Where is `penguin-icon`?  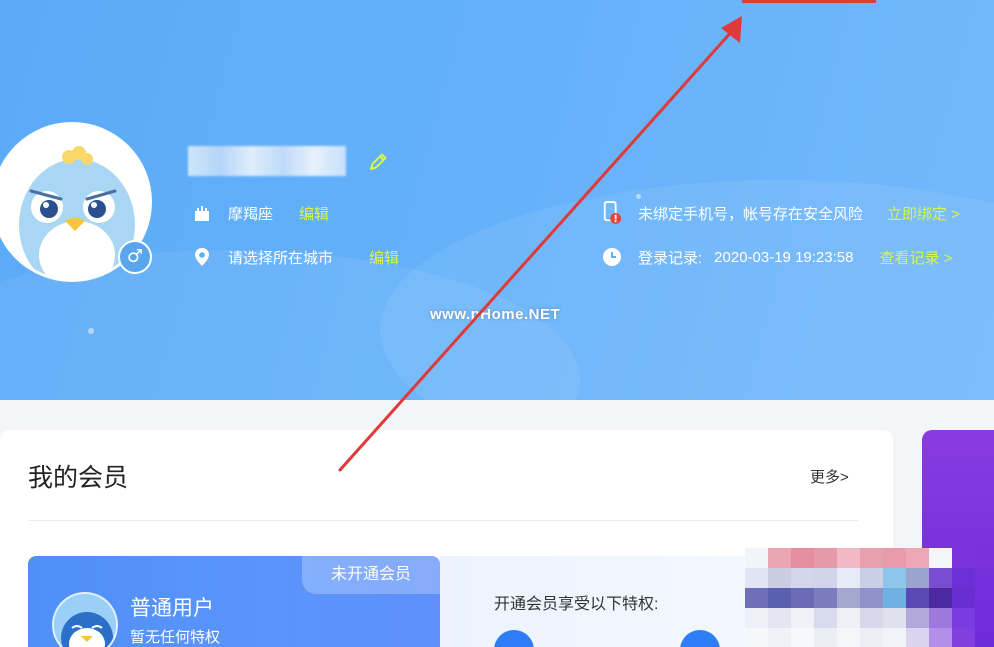
penguin-icon is located at coordinates (85, 620).